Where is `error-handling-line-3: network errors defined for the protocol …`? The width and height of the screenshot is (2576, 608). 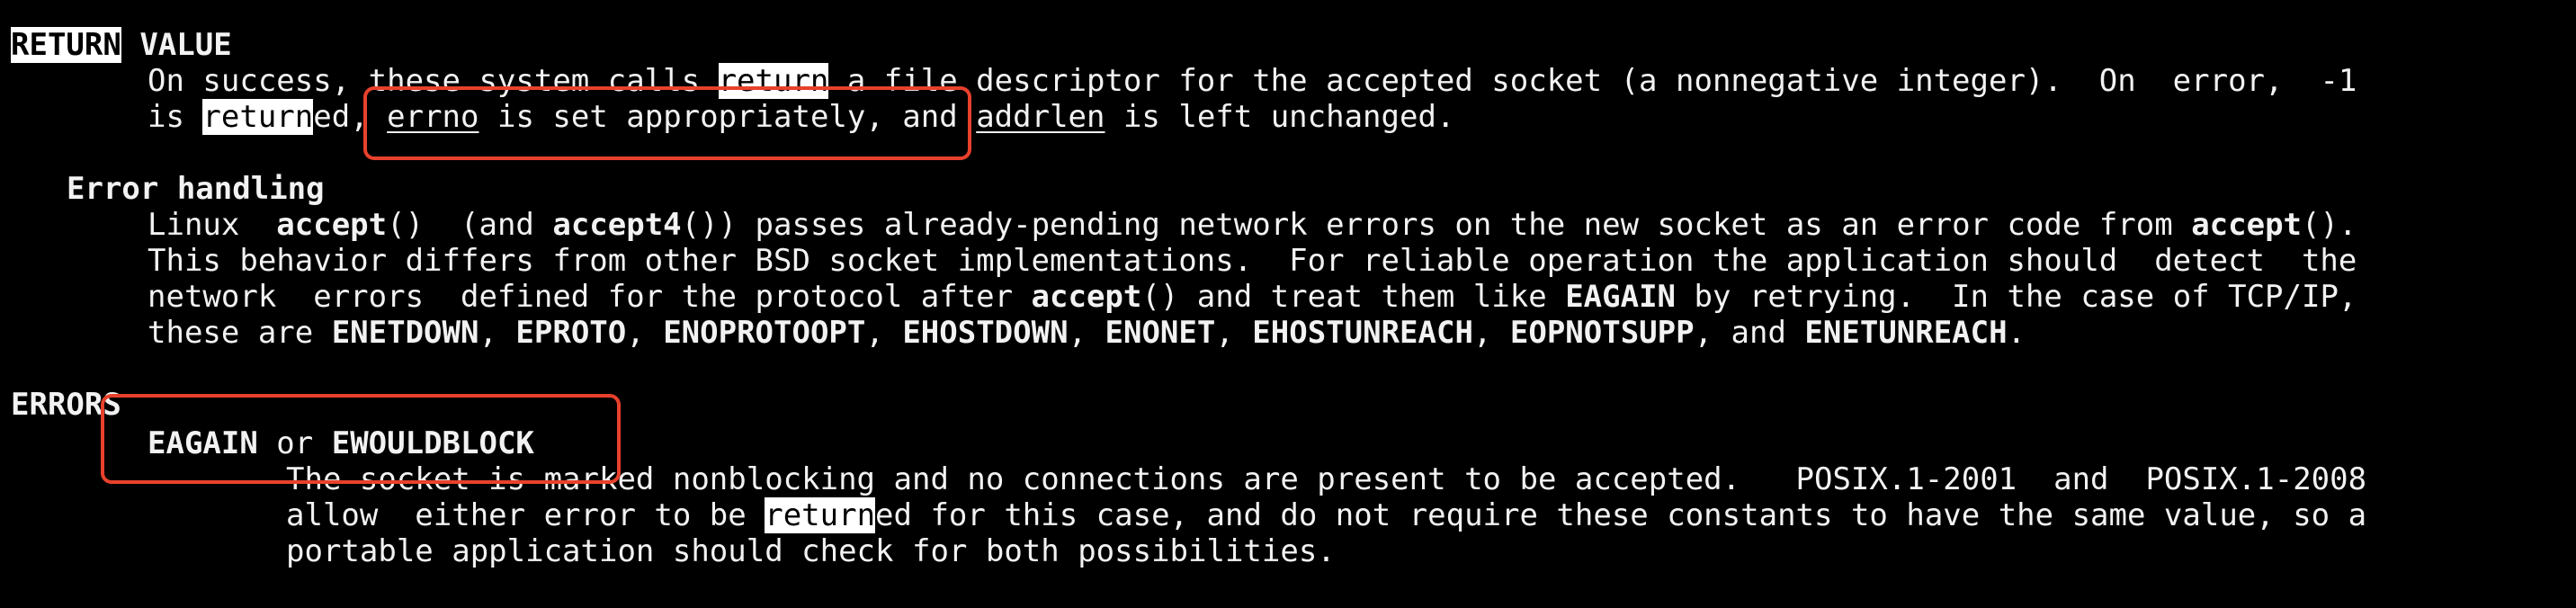 error-handling-line-3: network errors defined for the protocol … is located at coordinates (1252, 297).